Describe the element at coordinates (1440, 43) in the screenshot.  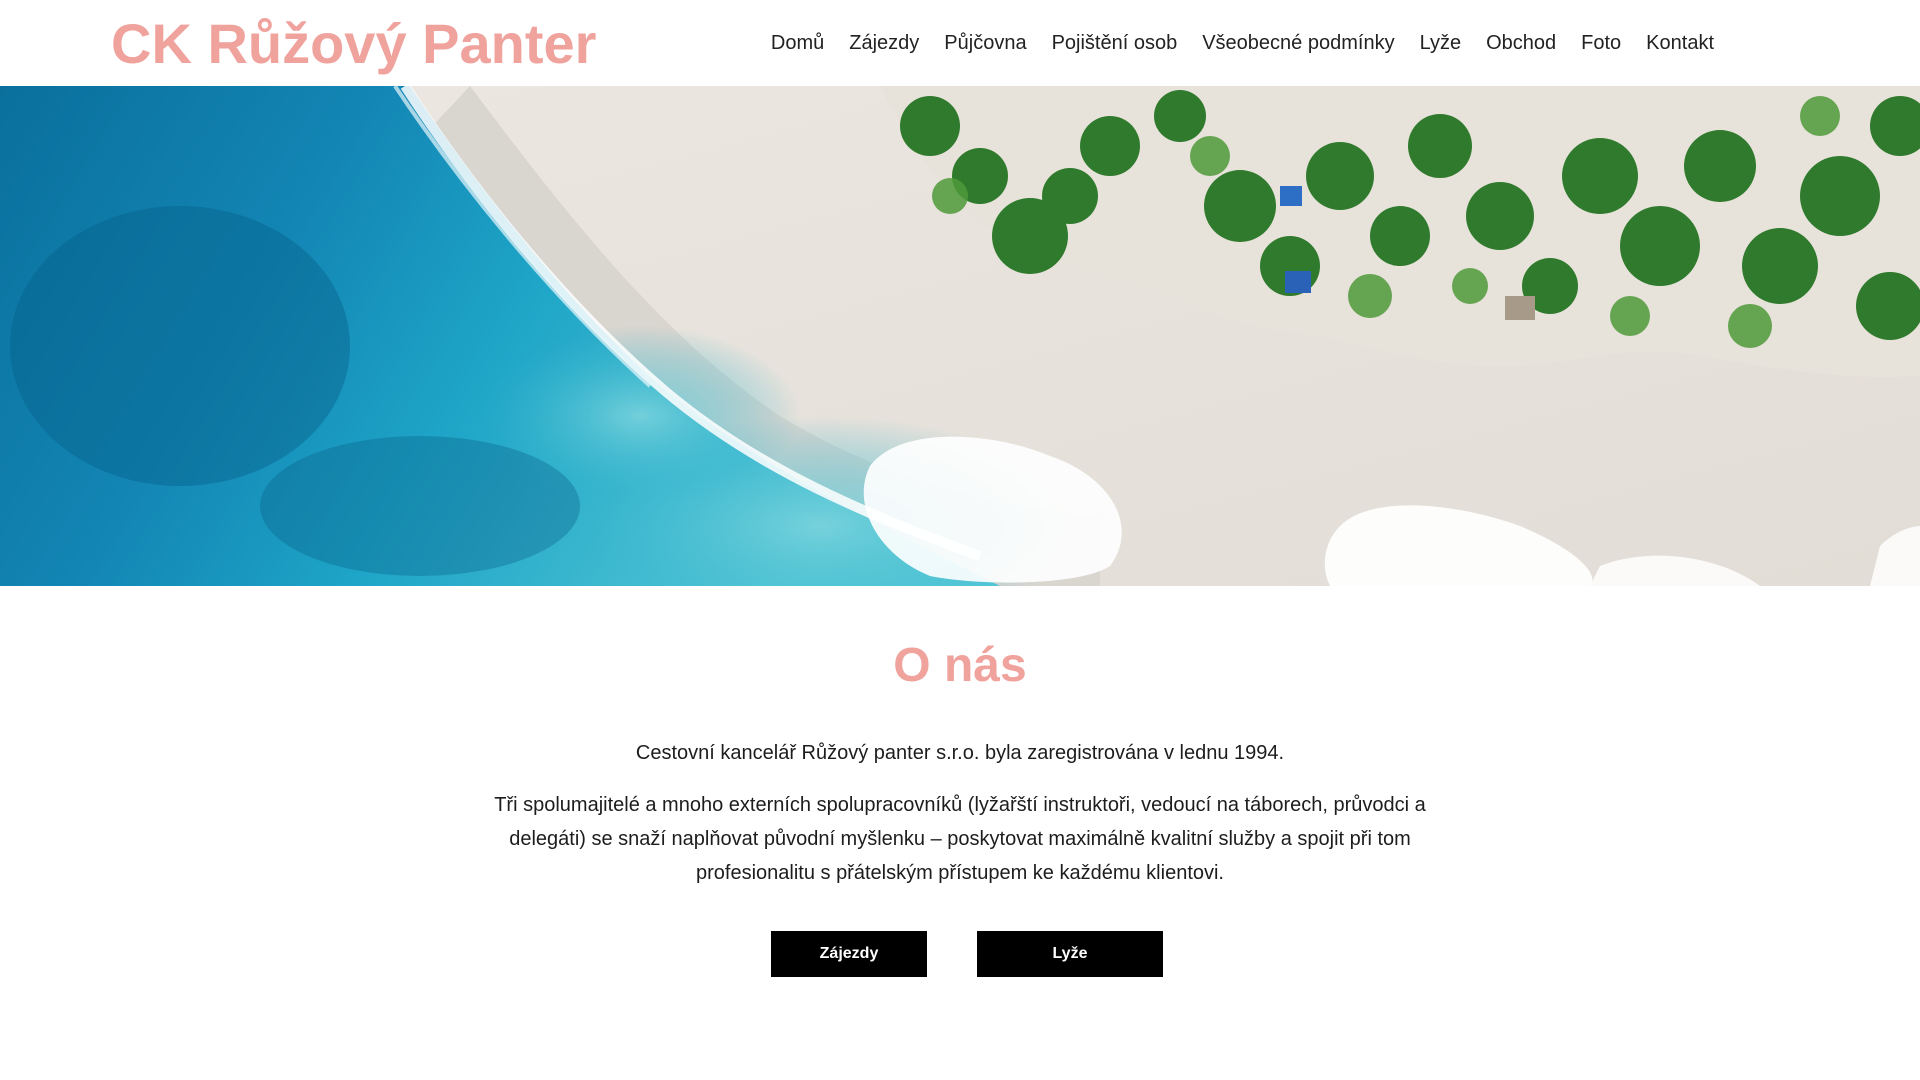
I see `nav-item-lyze: Lyže` at that location.